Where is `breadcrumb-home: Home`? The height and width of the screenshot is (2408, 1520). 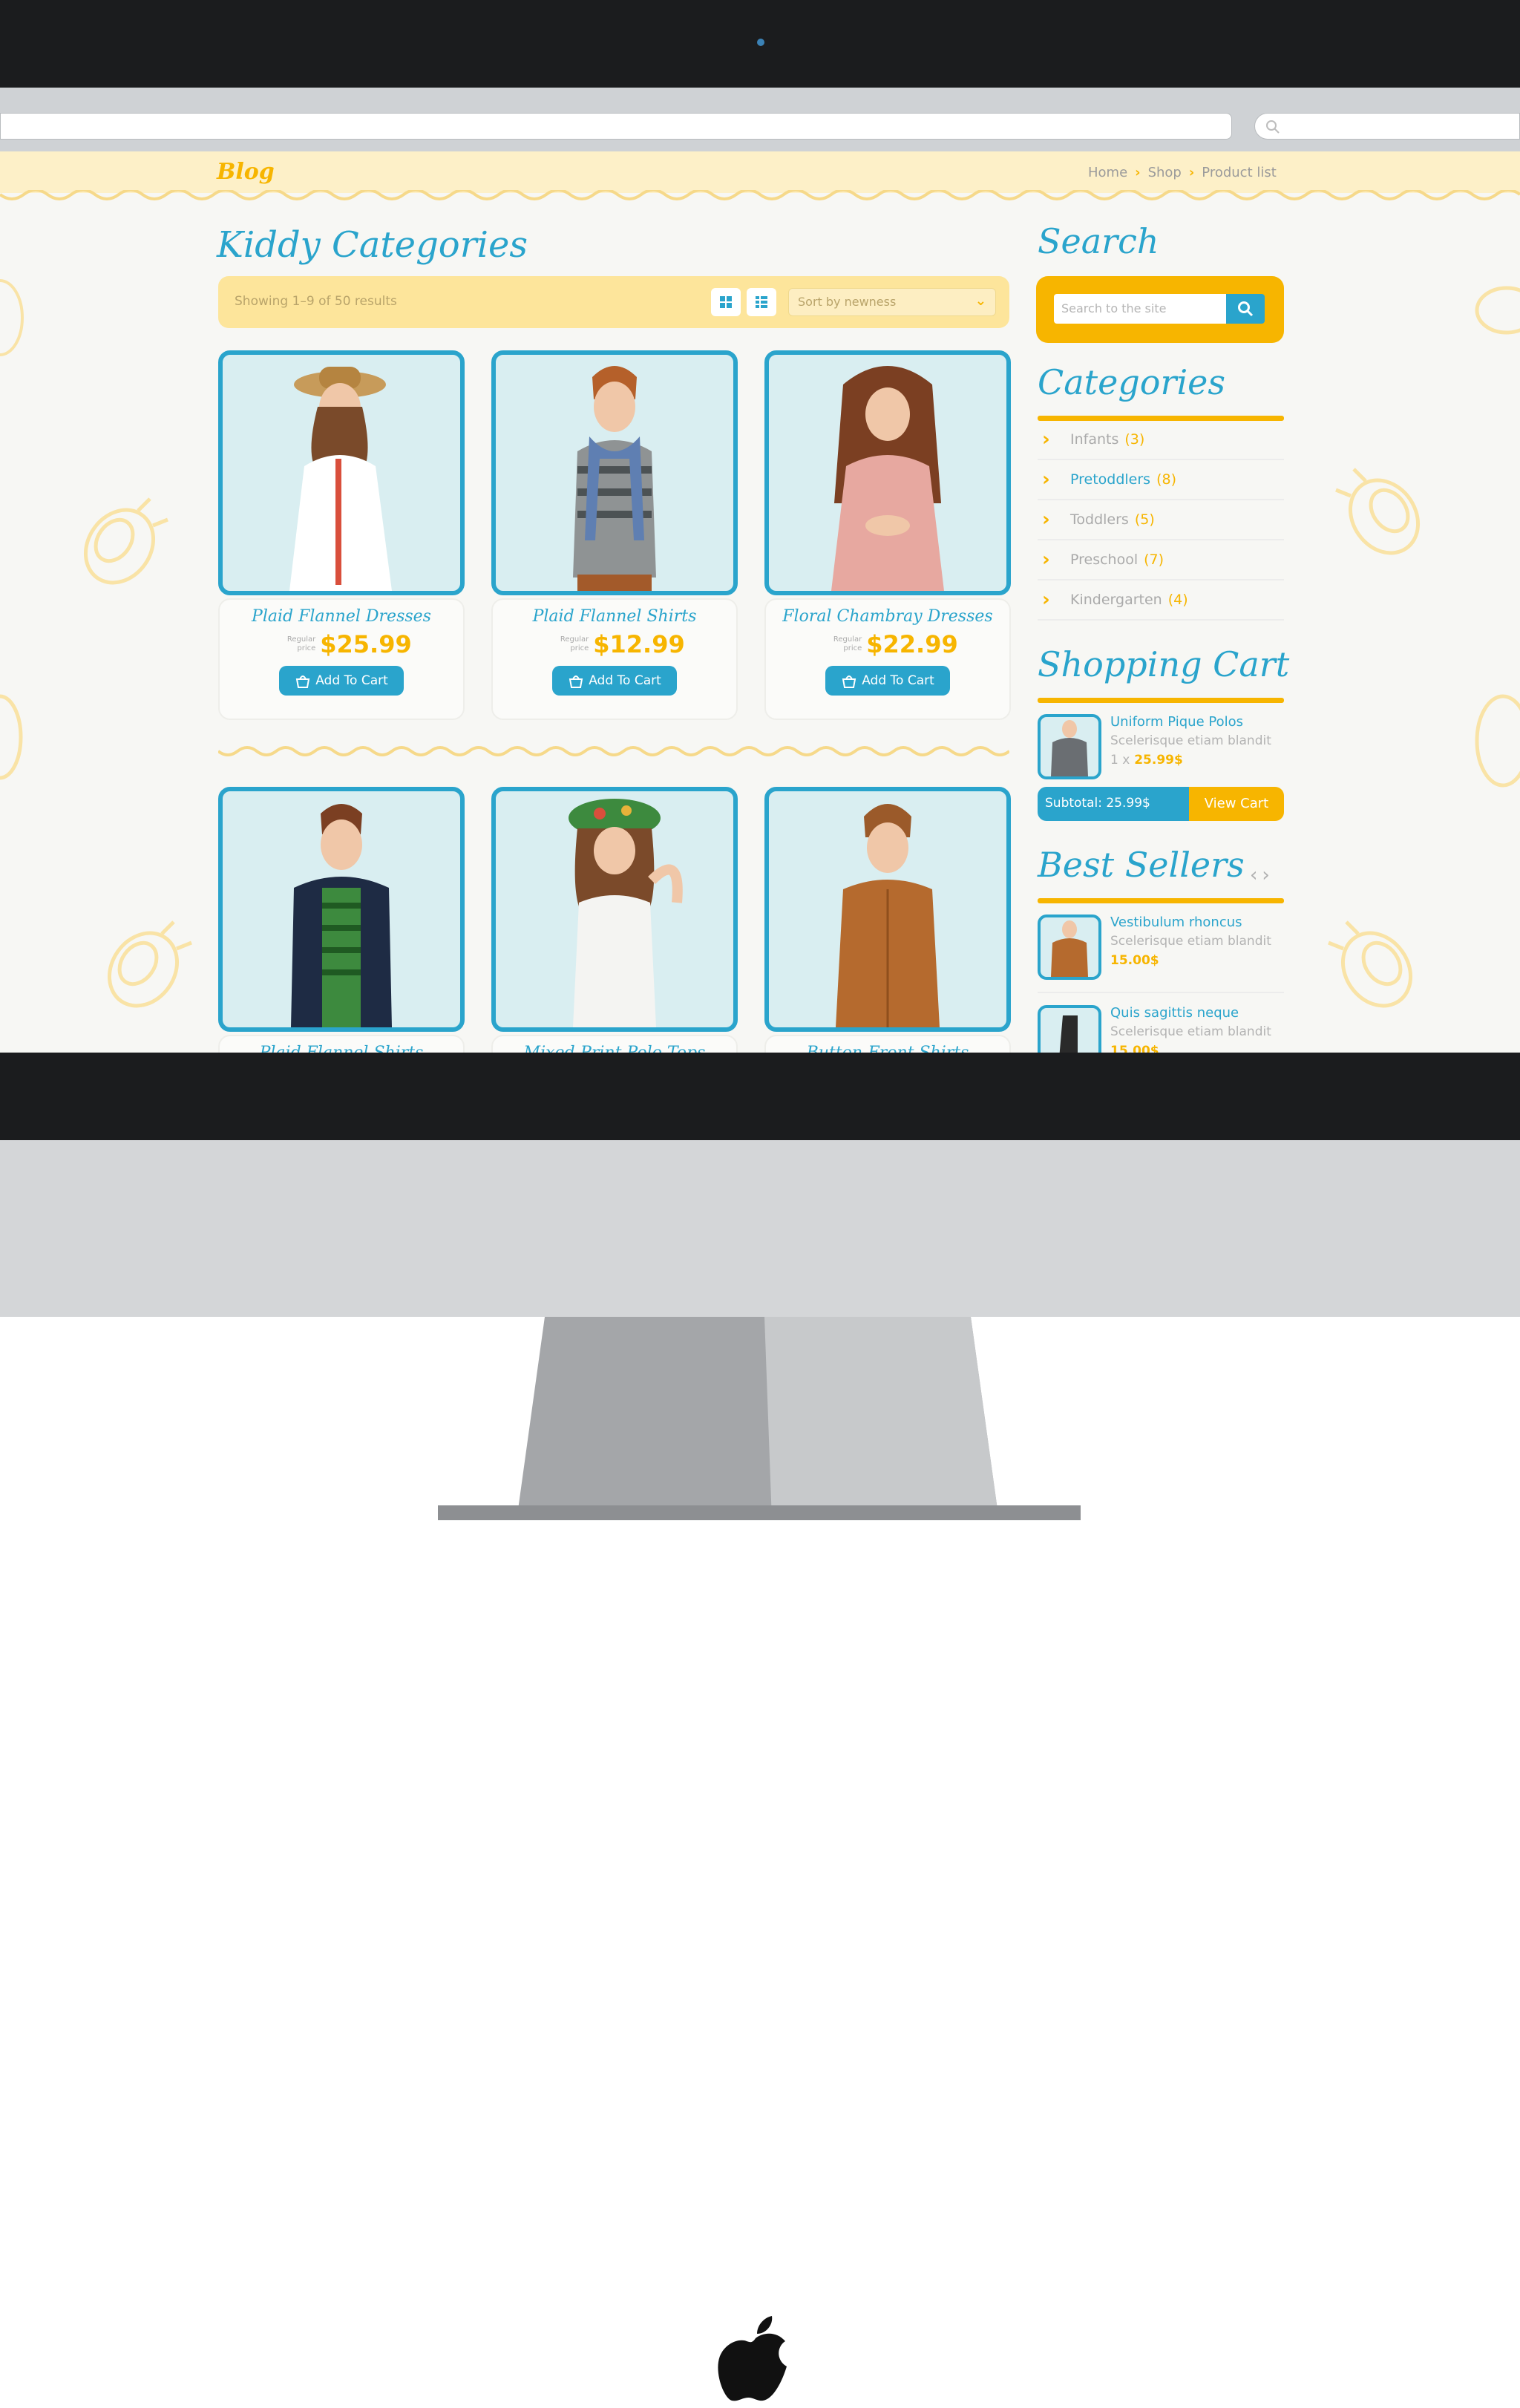
breadcrumb-home: Home is located at coordinates (1107, 173).